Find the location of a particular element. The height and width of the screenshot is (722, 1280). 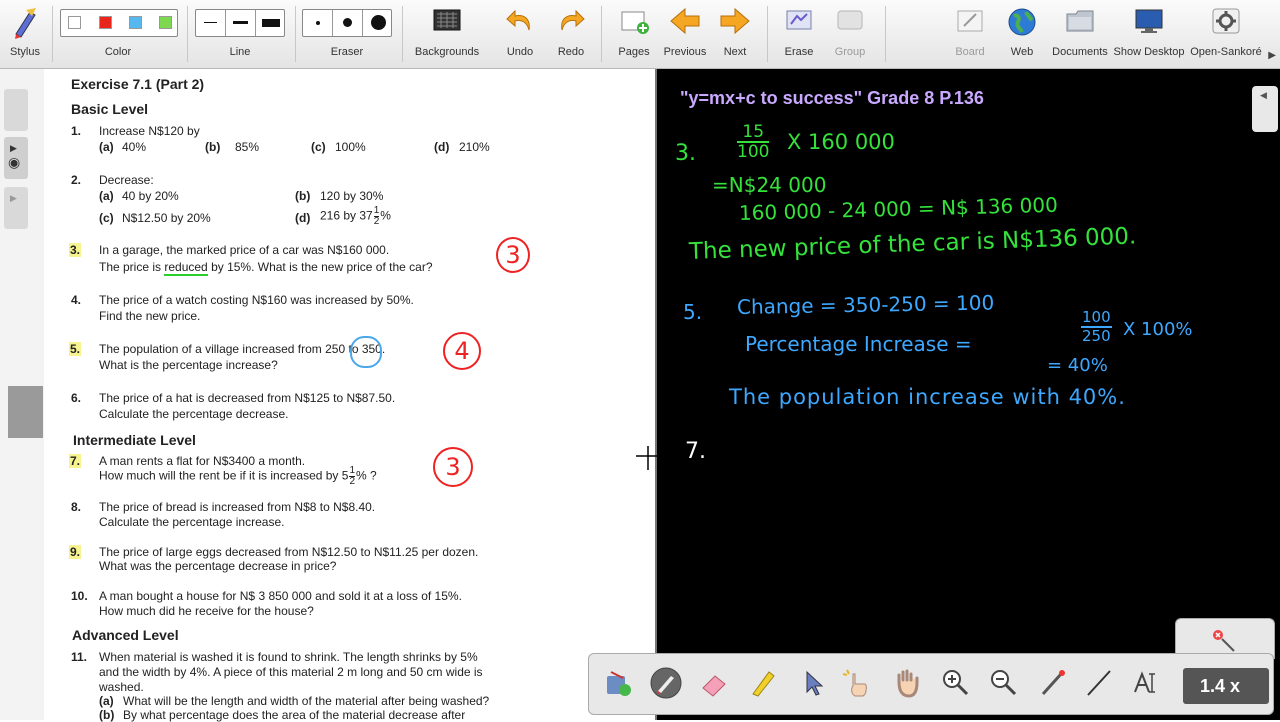

q7-line2-end: % ? is located at coordinates (366, 475).